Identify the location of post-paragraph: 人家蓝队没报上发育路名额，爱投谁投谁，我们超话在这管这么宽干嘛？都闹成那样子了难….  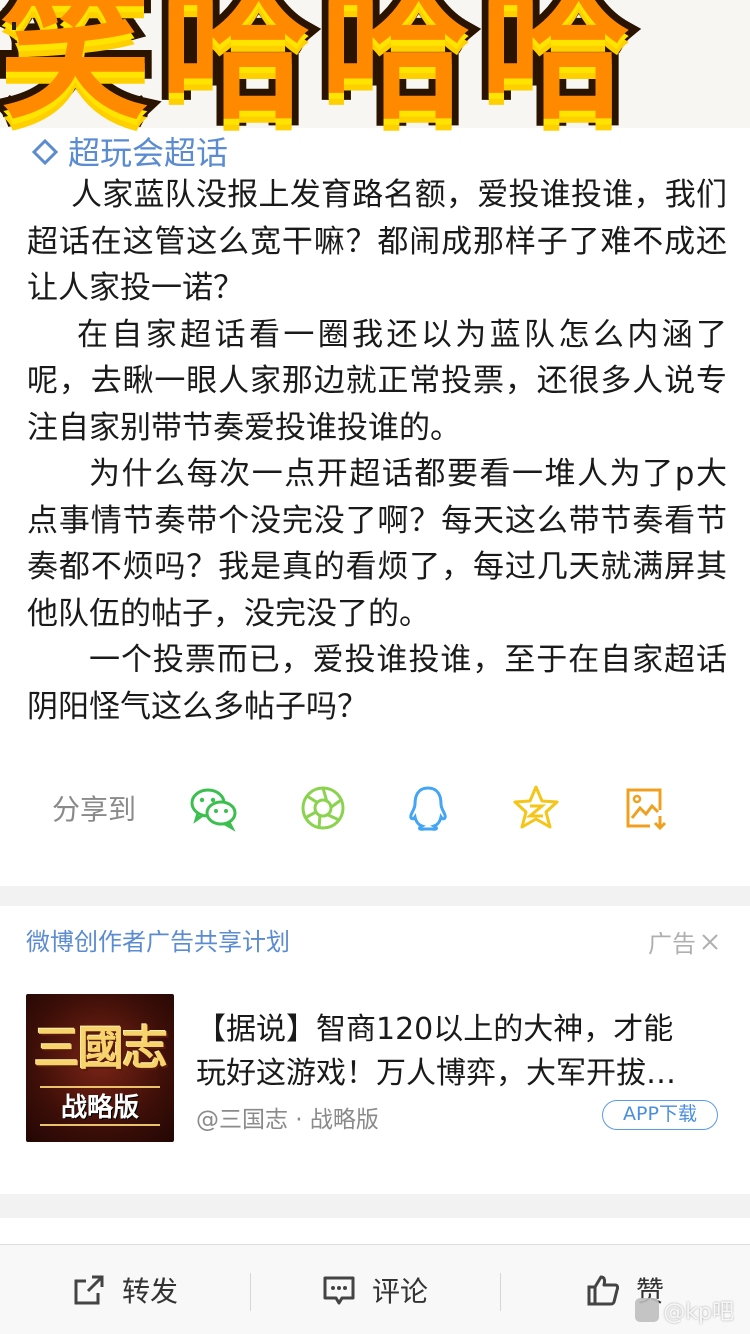
(377, 241).